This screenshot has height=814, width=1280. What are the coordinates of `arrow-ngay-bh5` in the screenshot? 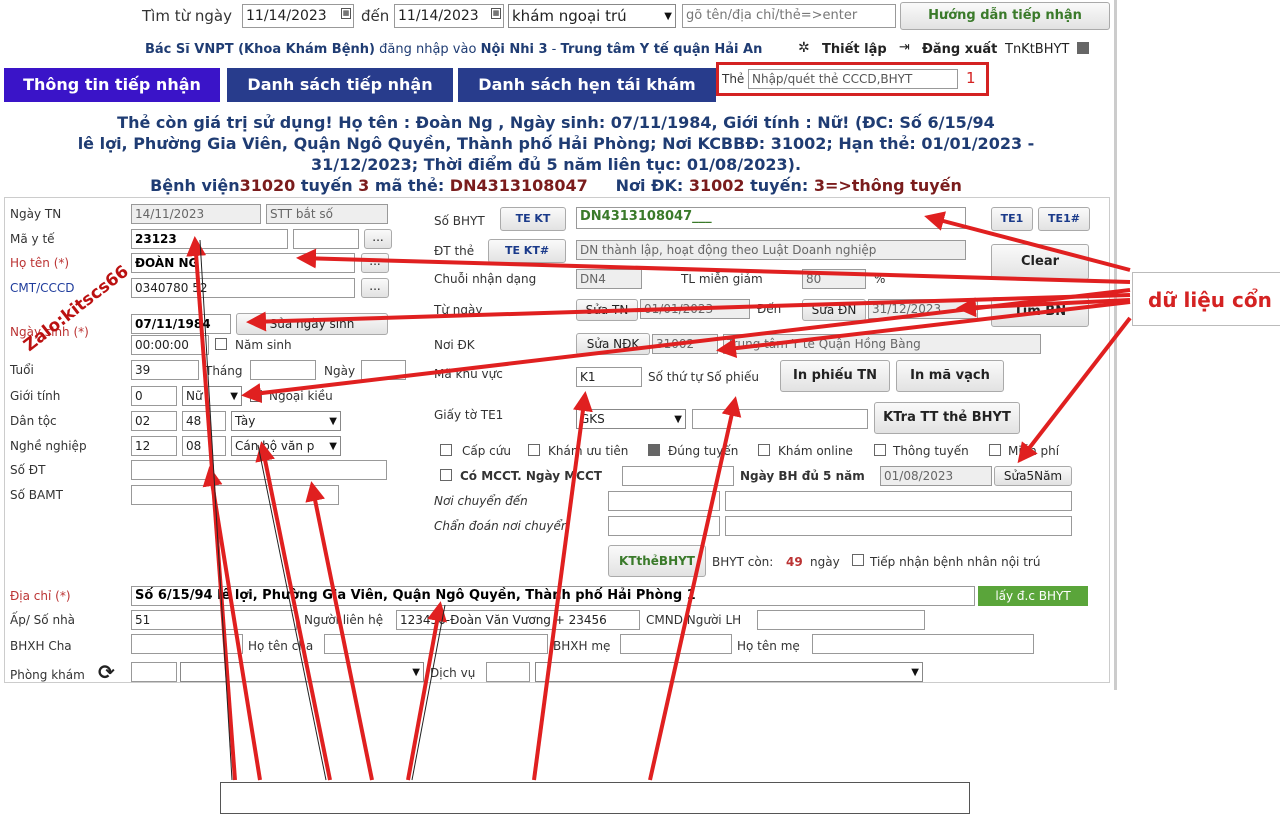 It's located at (1074, 390).